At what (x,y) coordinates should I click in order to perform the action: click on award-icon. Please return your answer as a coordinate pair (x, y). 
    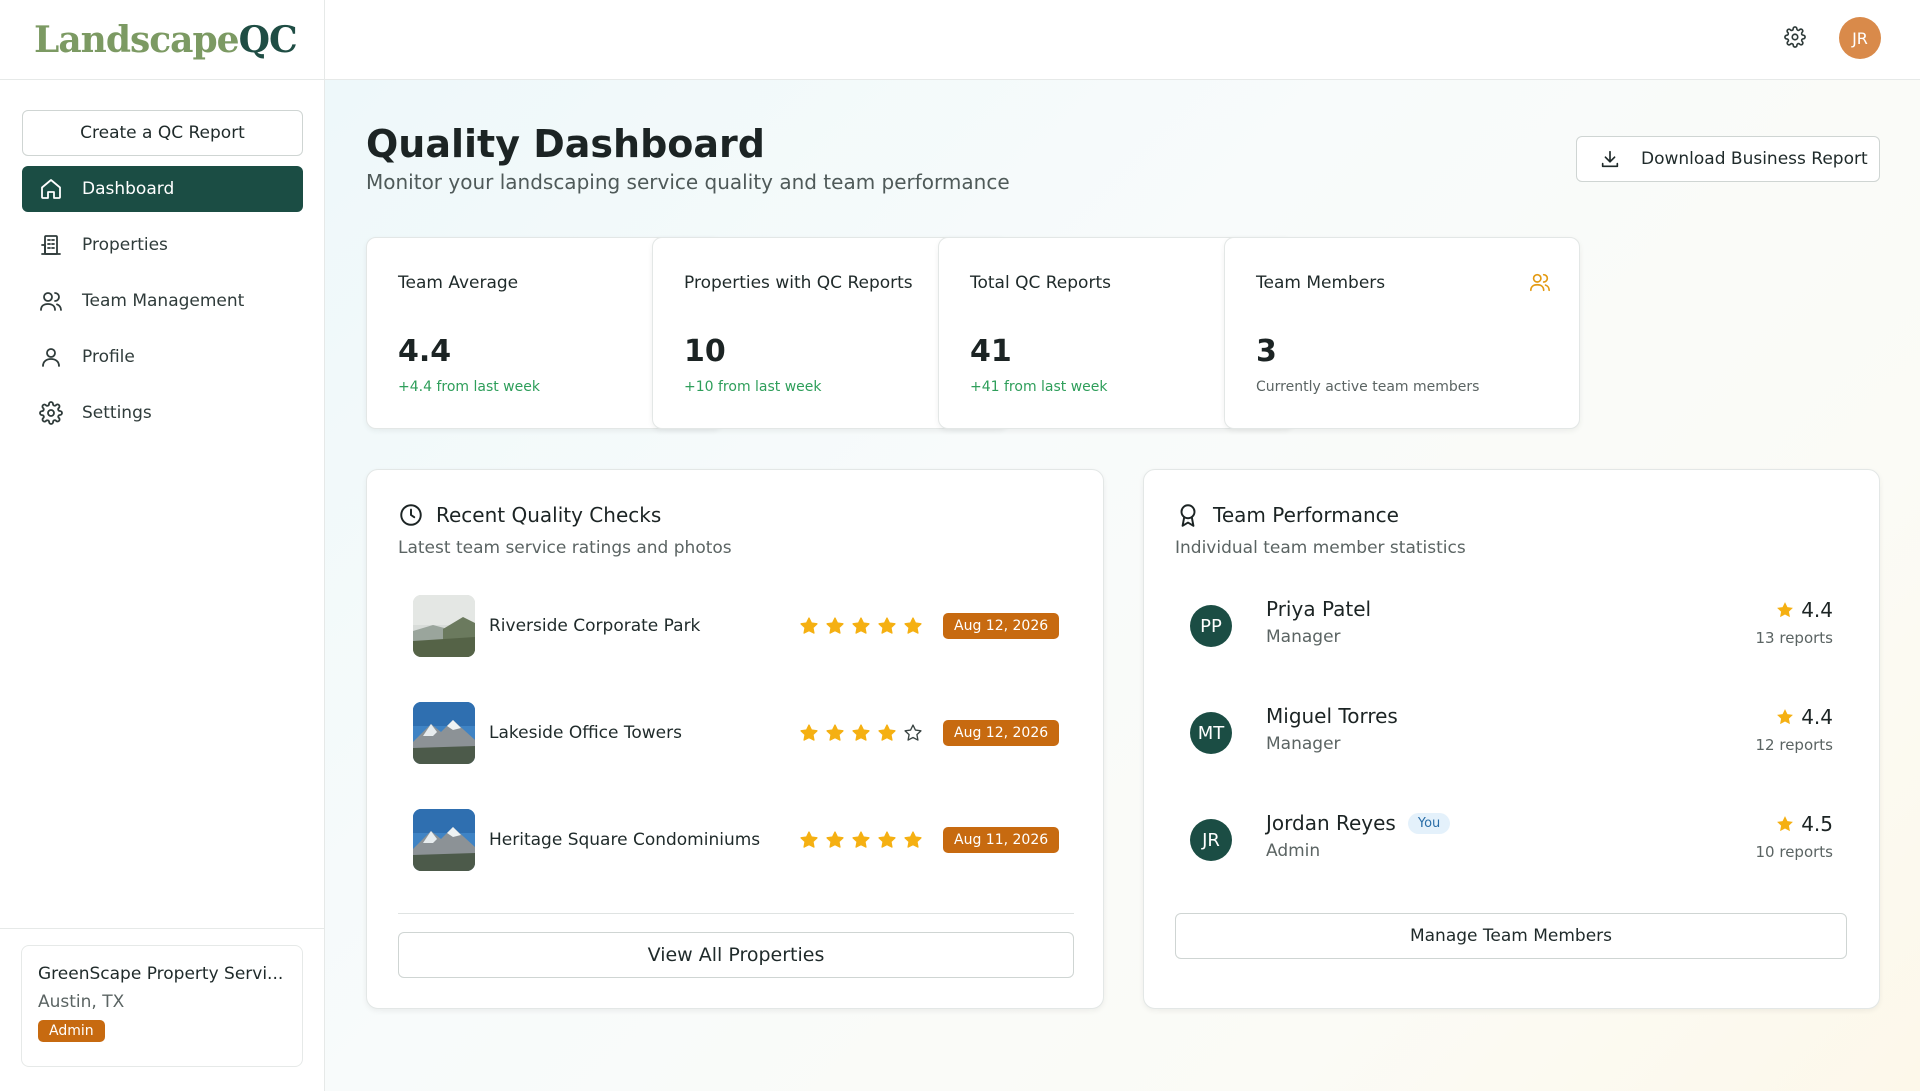
    Looking at the image, I should click on (1188, 515).